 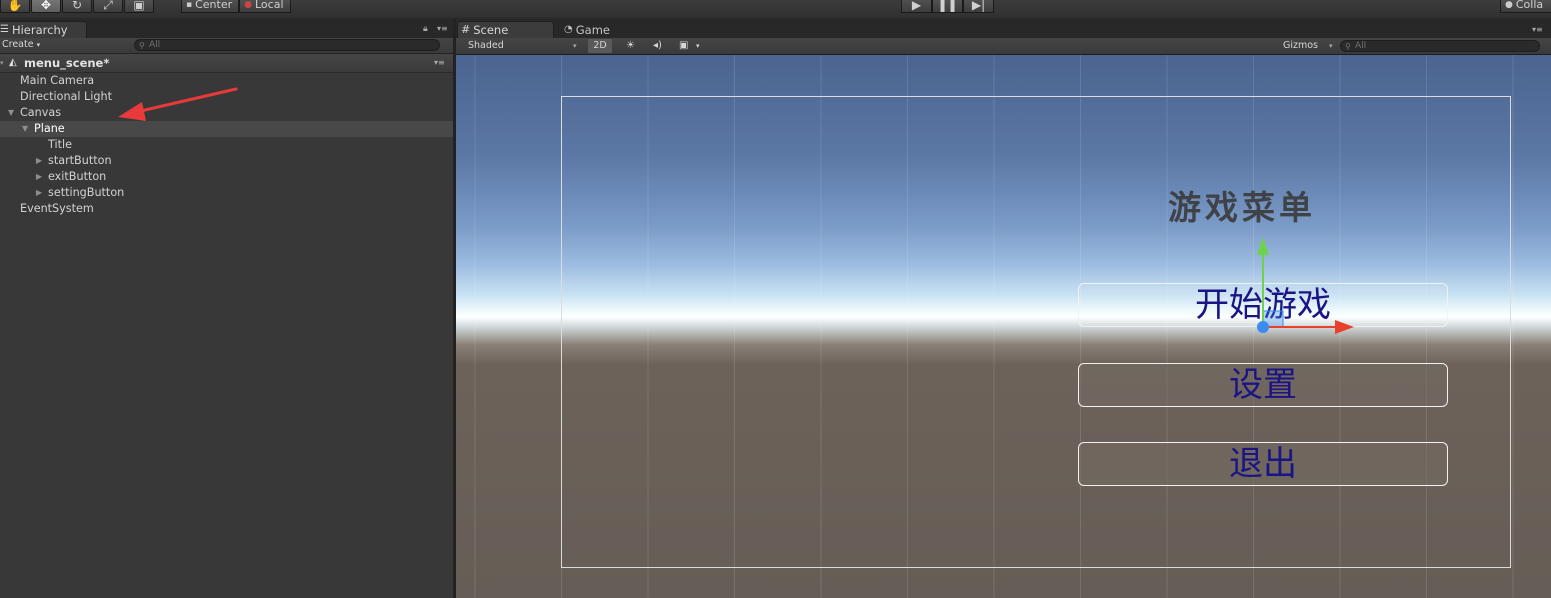 What do you see at coordinates (1003, 28) in the screenshot?
I see `scene-tabbar: # Scene ◔ Game ▾≡` at bounding box center [1003, 28].